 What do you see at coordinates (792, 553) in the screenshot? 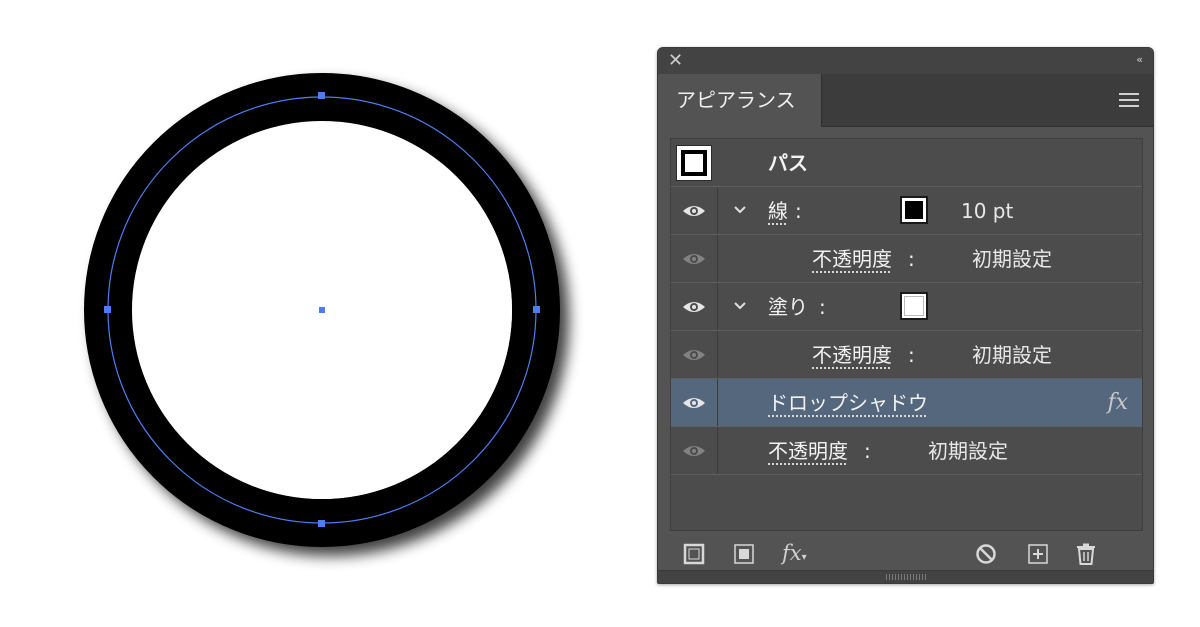
I see `add-effect-label: fx` at bounding box center [792, 553].